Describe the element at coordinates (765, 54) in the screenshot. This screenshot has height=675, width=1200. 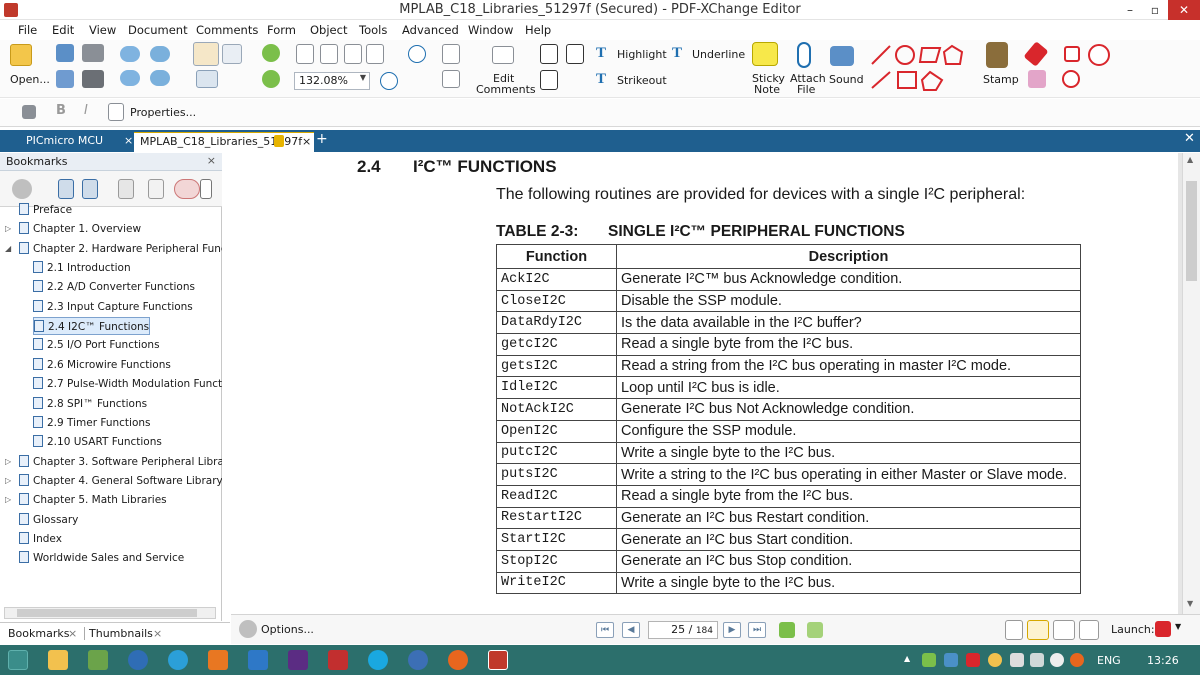
I see `sticky-note-icon` at that location.